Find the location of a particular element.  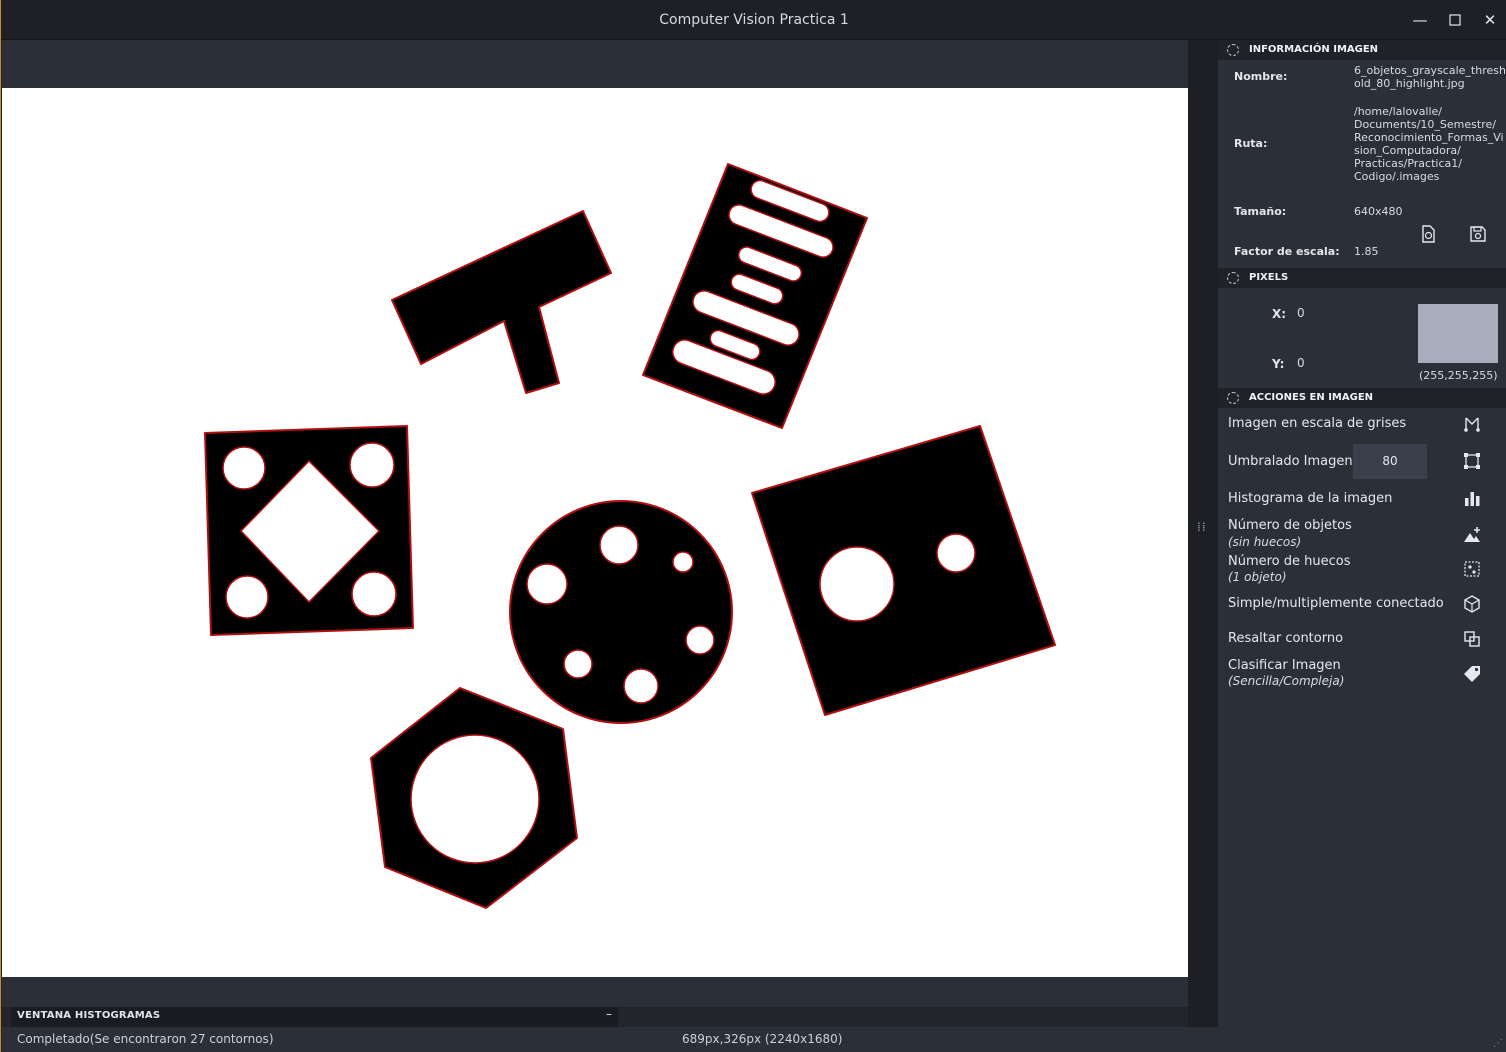

size-label: Tamaño: is located at coordinates (1260, 211).